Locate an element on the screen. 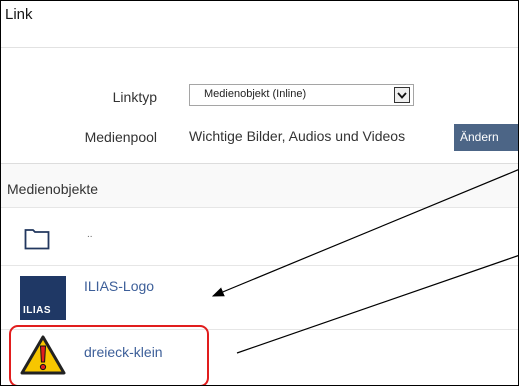 The height and width of the screenshot is (386, 519). parent-folder-link: .. is located at coordinates (90, 234).